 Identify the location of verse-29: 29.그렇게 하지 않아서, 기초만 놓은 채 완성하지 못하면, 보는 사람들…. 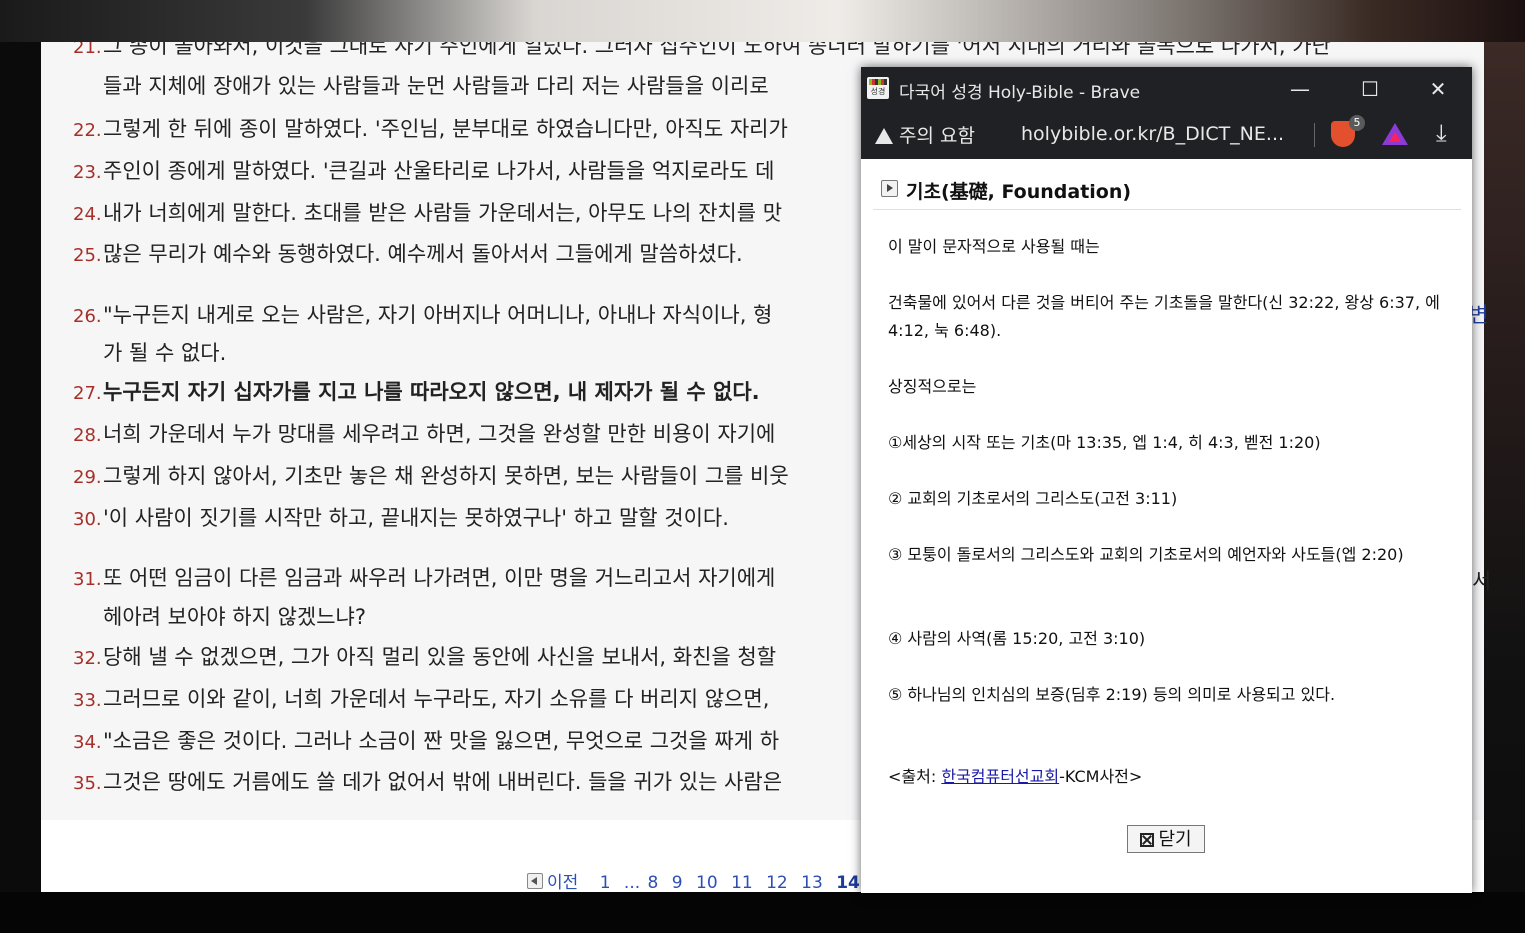
(431, 476).